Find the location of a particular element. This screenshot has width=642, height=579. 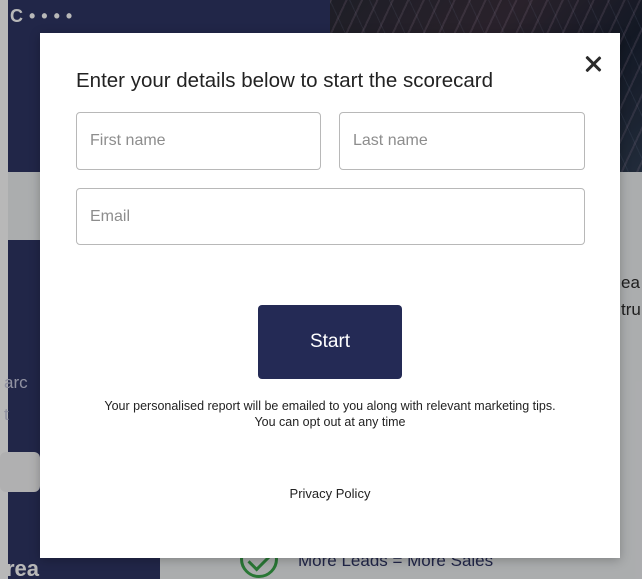

close-icon is located at coordinates (593, 64).